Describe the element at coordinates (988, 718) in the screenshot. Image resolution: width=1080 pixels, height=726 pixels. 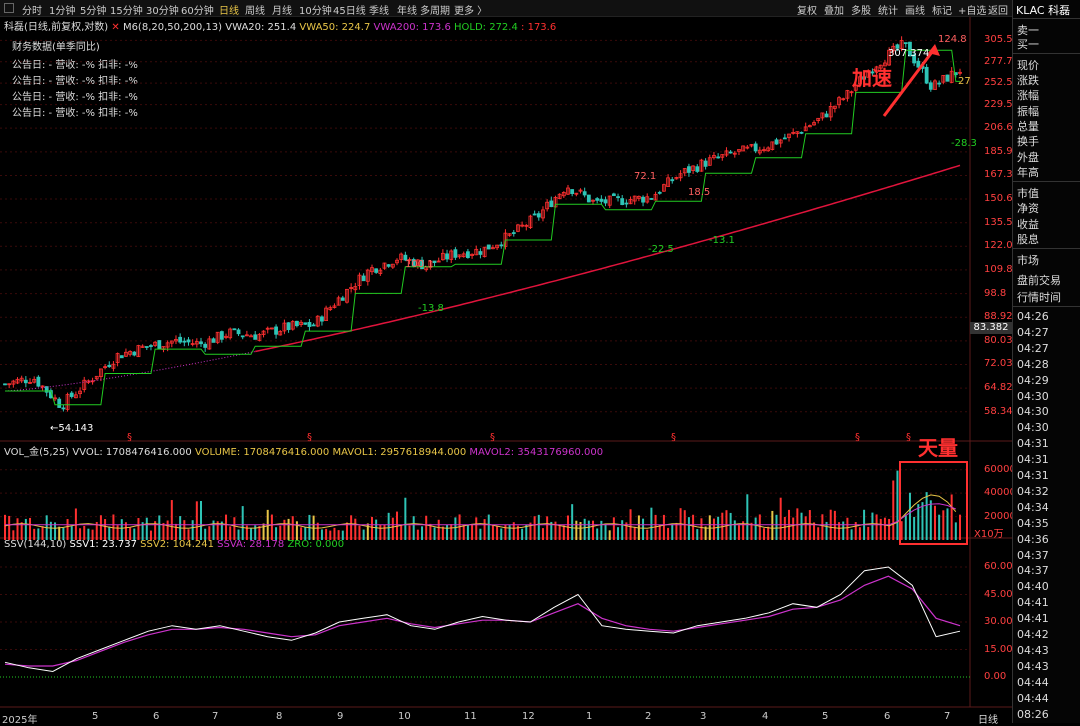
I see `period-label: 日线` at that location.